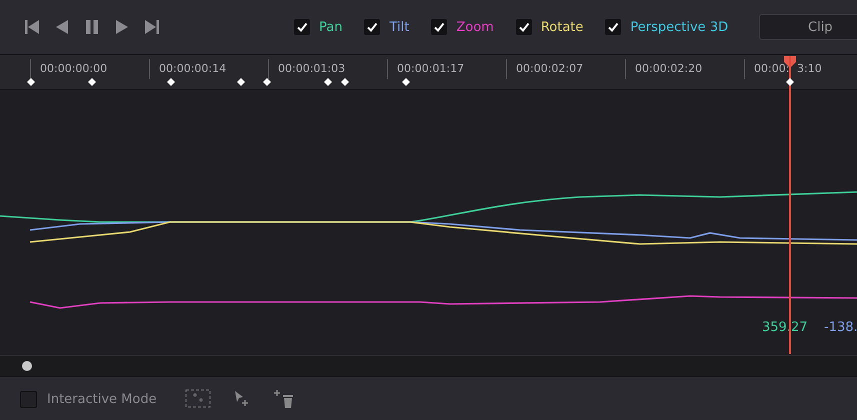 The height and width of the screenshot is (420, 857). I want to click on first-button, so click(32, 27).